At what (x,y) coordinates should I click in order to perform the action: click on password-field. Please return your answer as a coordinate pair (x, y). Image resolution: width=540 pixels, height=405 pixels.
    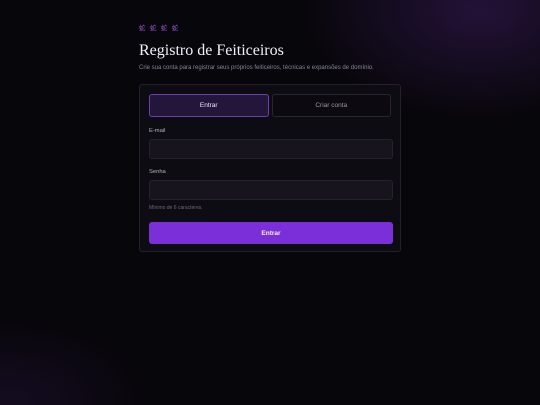
    Looking at the image, I should click on (271, 190).